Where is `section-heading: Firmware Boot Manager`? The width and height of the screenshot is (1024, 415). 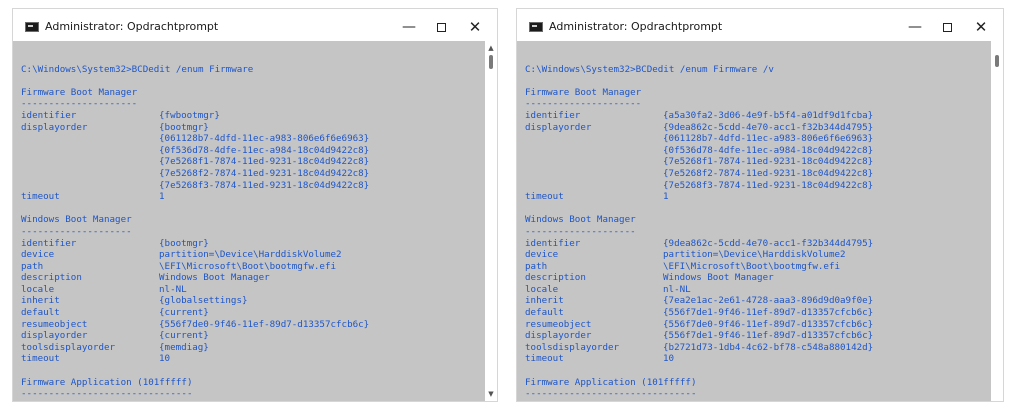
section-heading: Firmware Boot Manager is located at coordinates (583, 92).